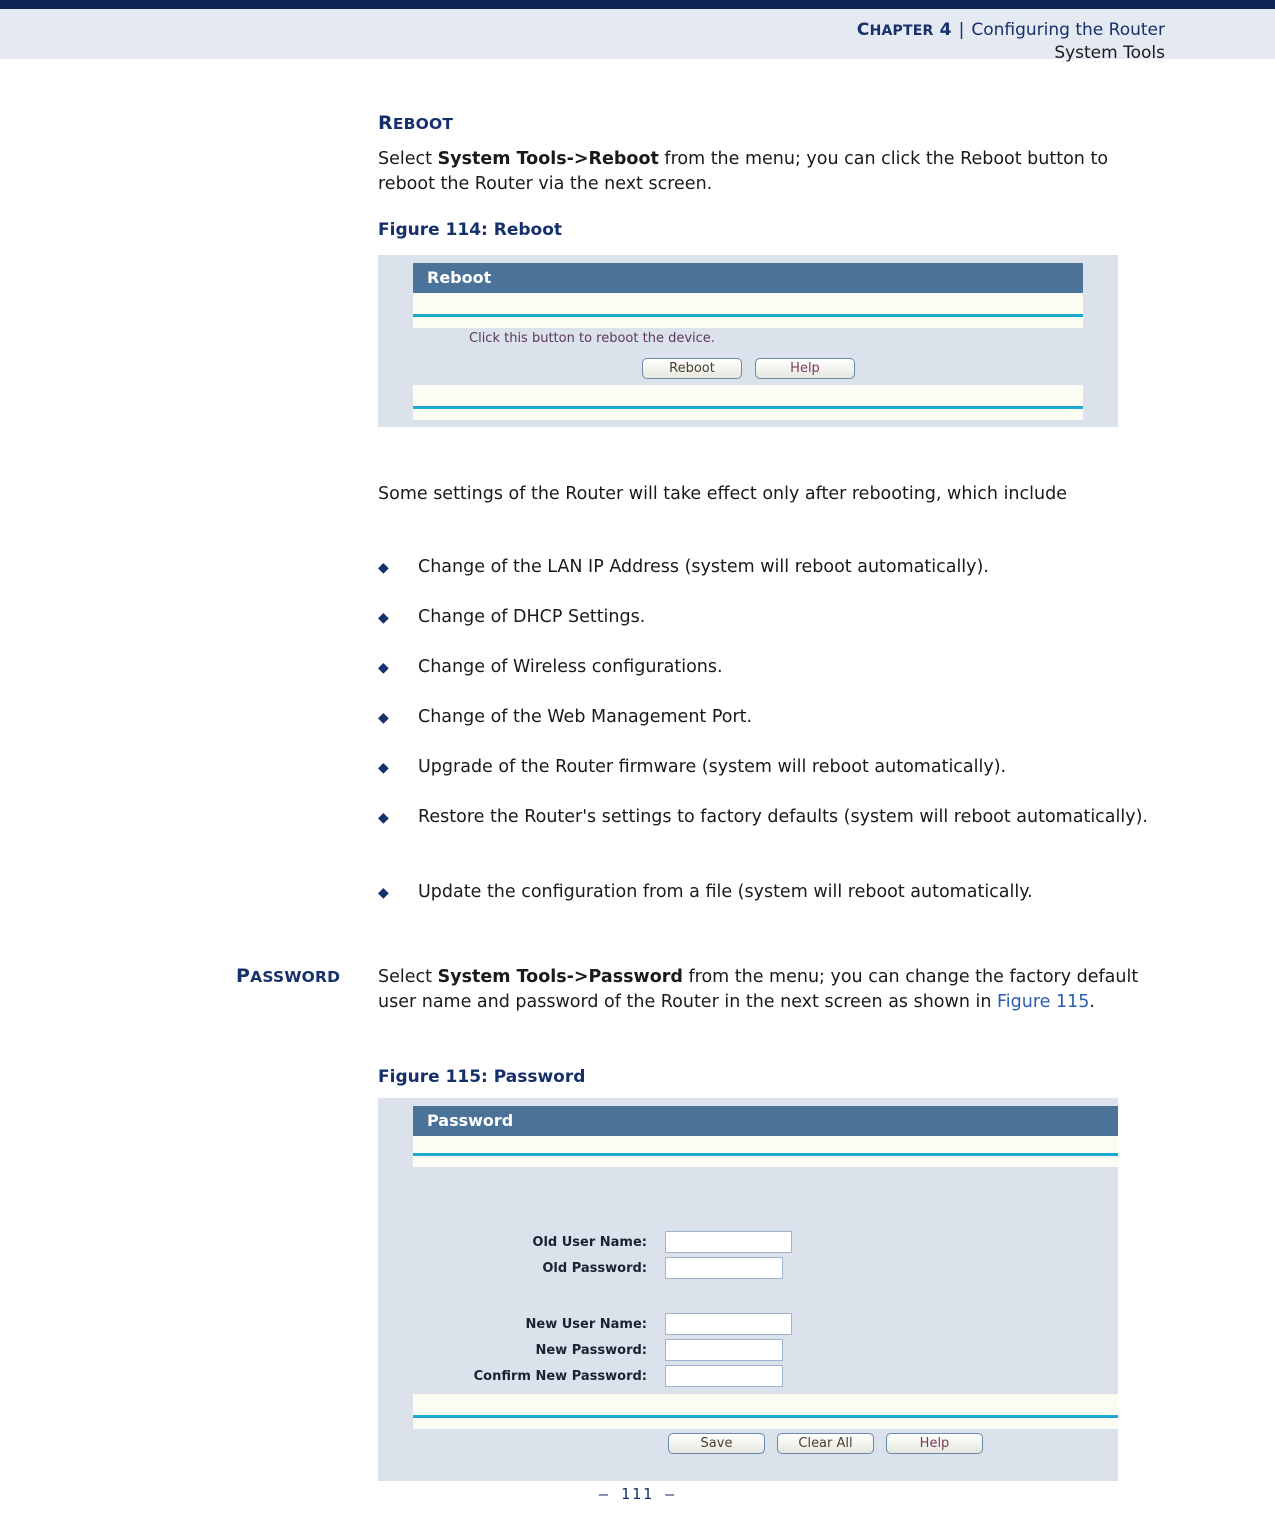  I want to click on figure-115-crossref-link: Figure 115, so click(1043, 1002).